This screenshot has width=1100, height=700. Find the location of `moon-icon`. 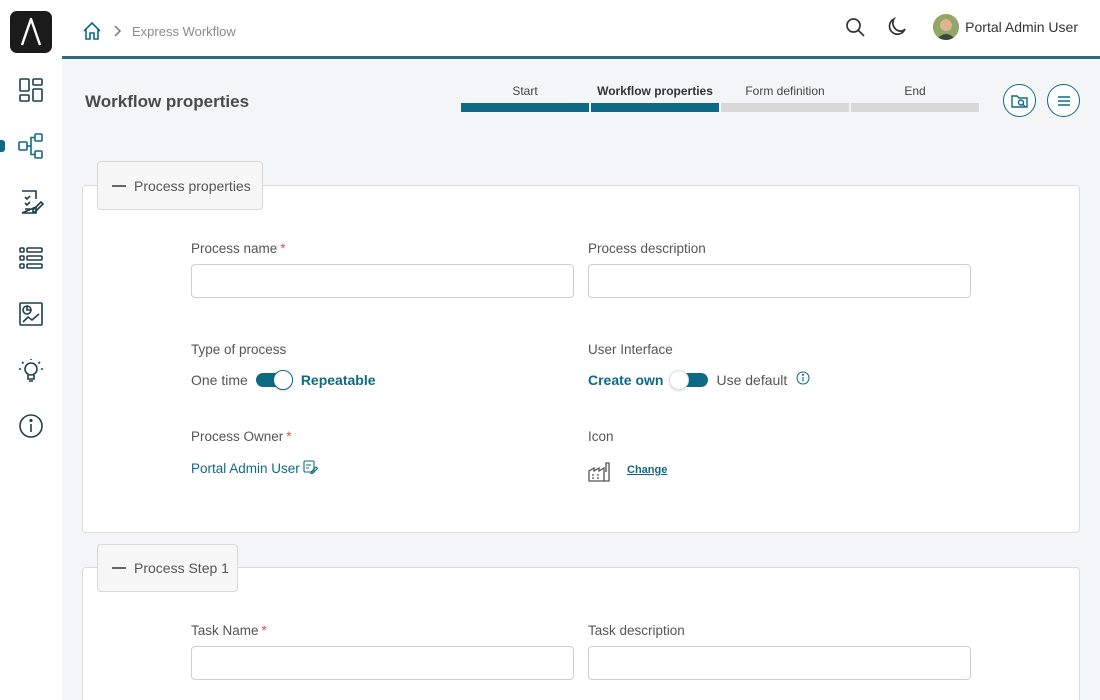

moon-icon is located at coordinates (897, 26).